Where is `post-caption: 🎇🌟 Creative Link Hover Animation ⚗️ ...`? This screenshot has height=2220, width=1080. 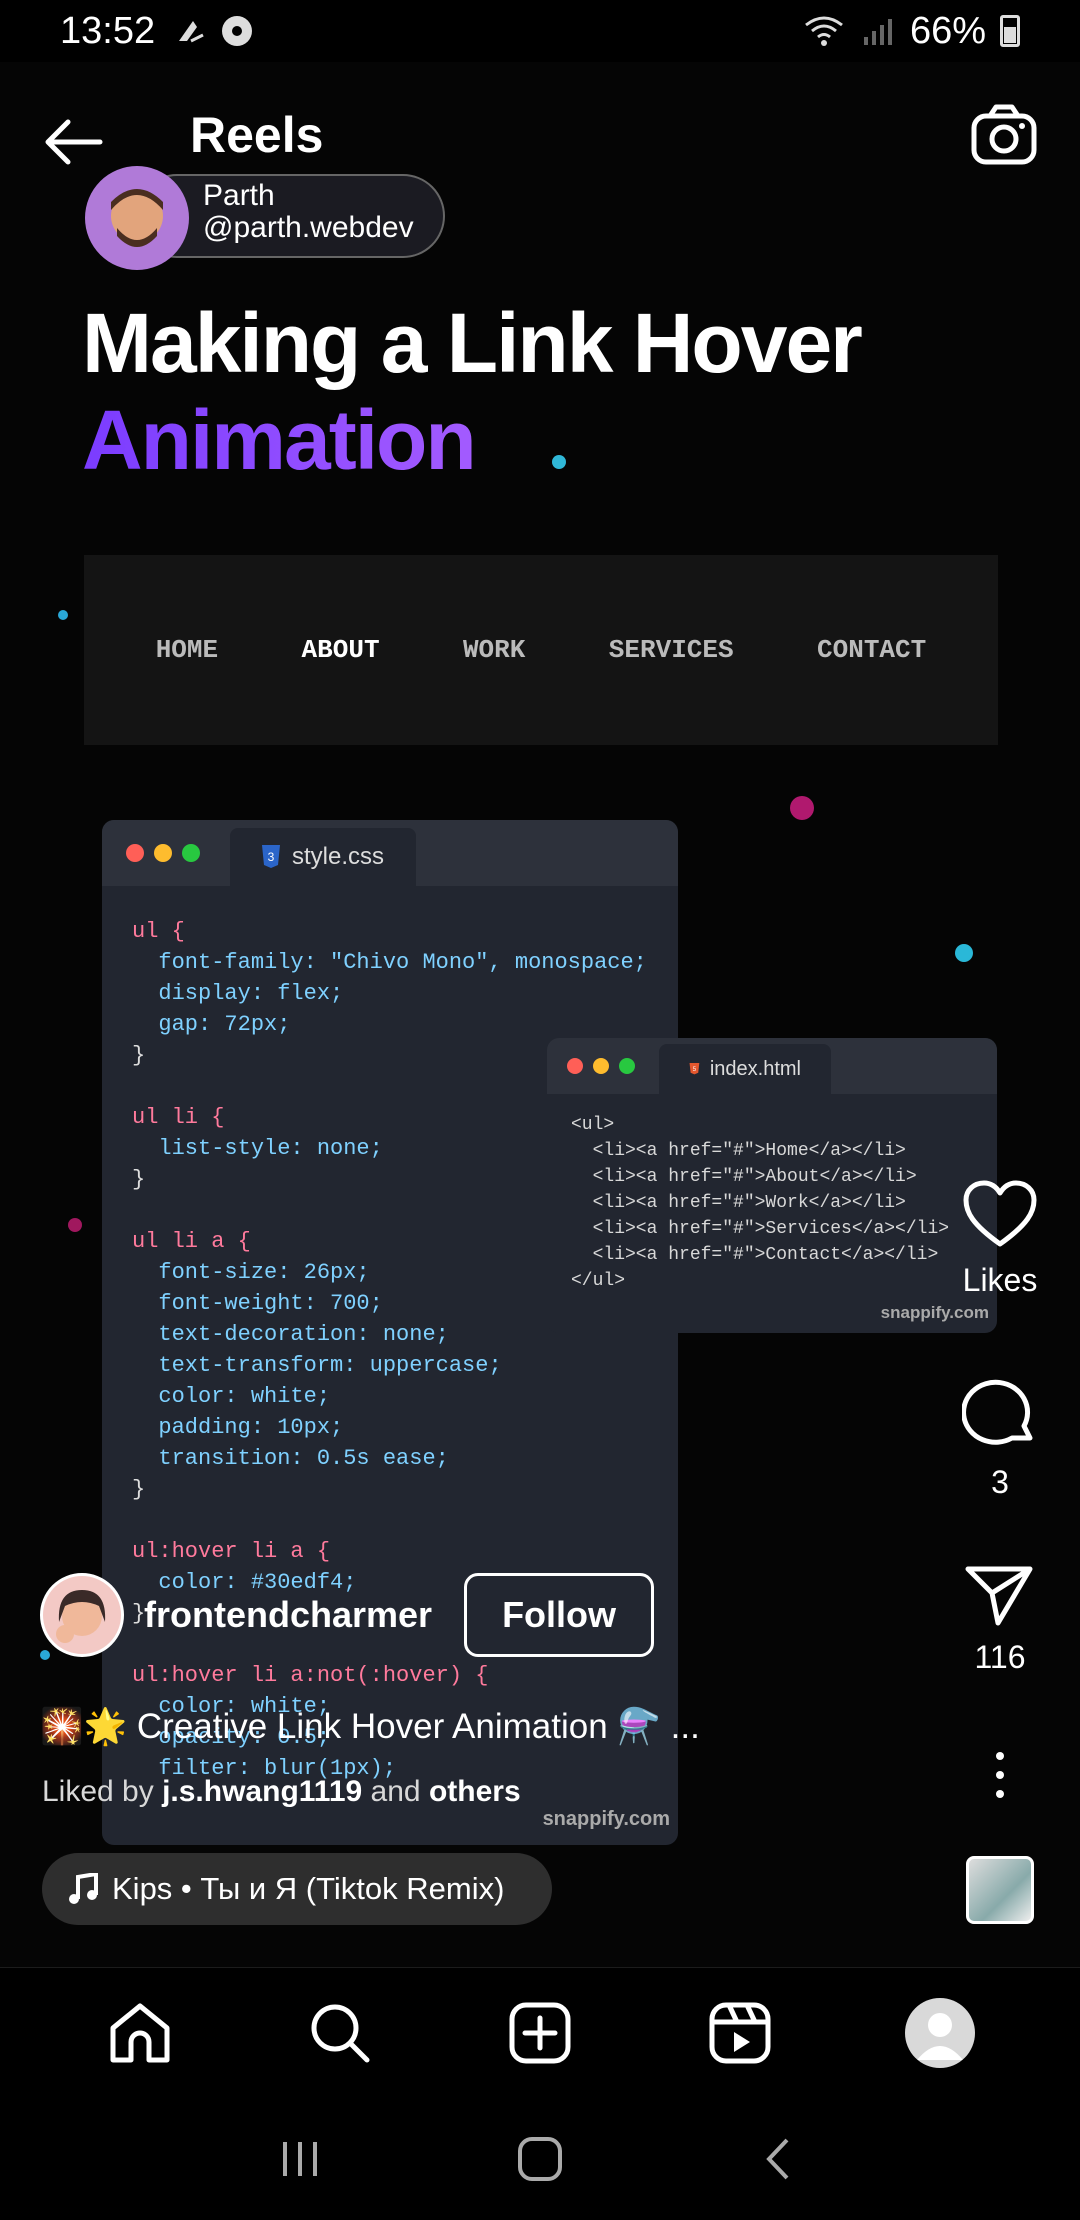 post-caption: 🎇🌟 Creative Link Hover Animation ⚗️ ... is located at coordinates (370, 1726).